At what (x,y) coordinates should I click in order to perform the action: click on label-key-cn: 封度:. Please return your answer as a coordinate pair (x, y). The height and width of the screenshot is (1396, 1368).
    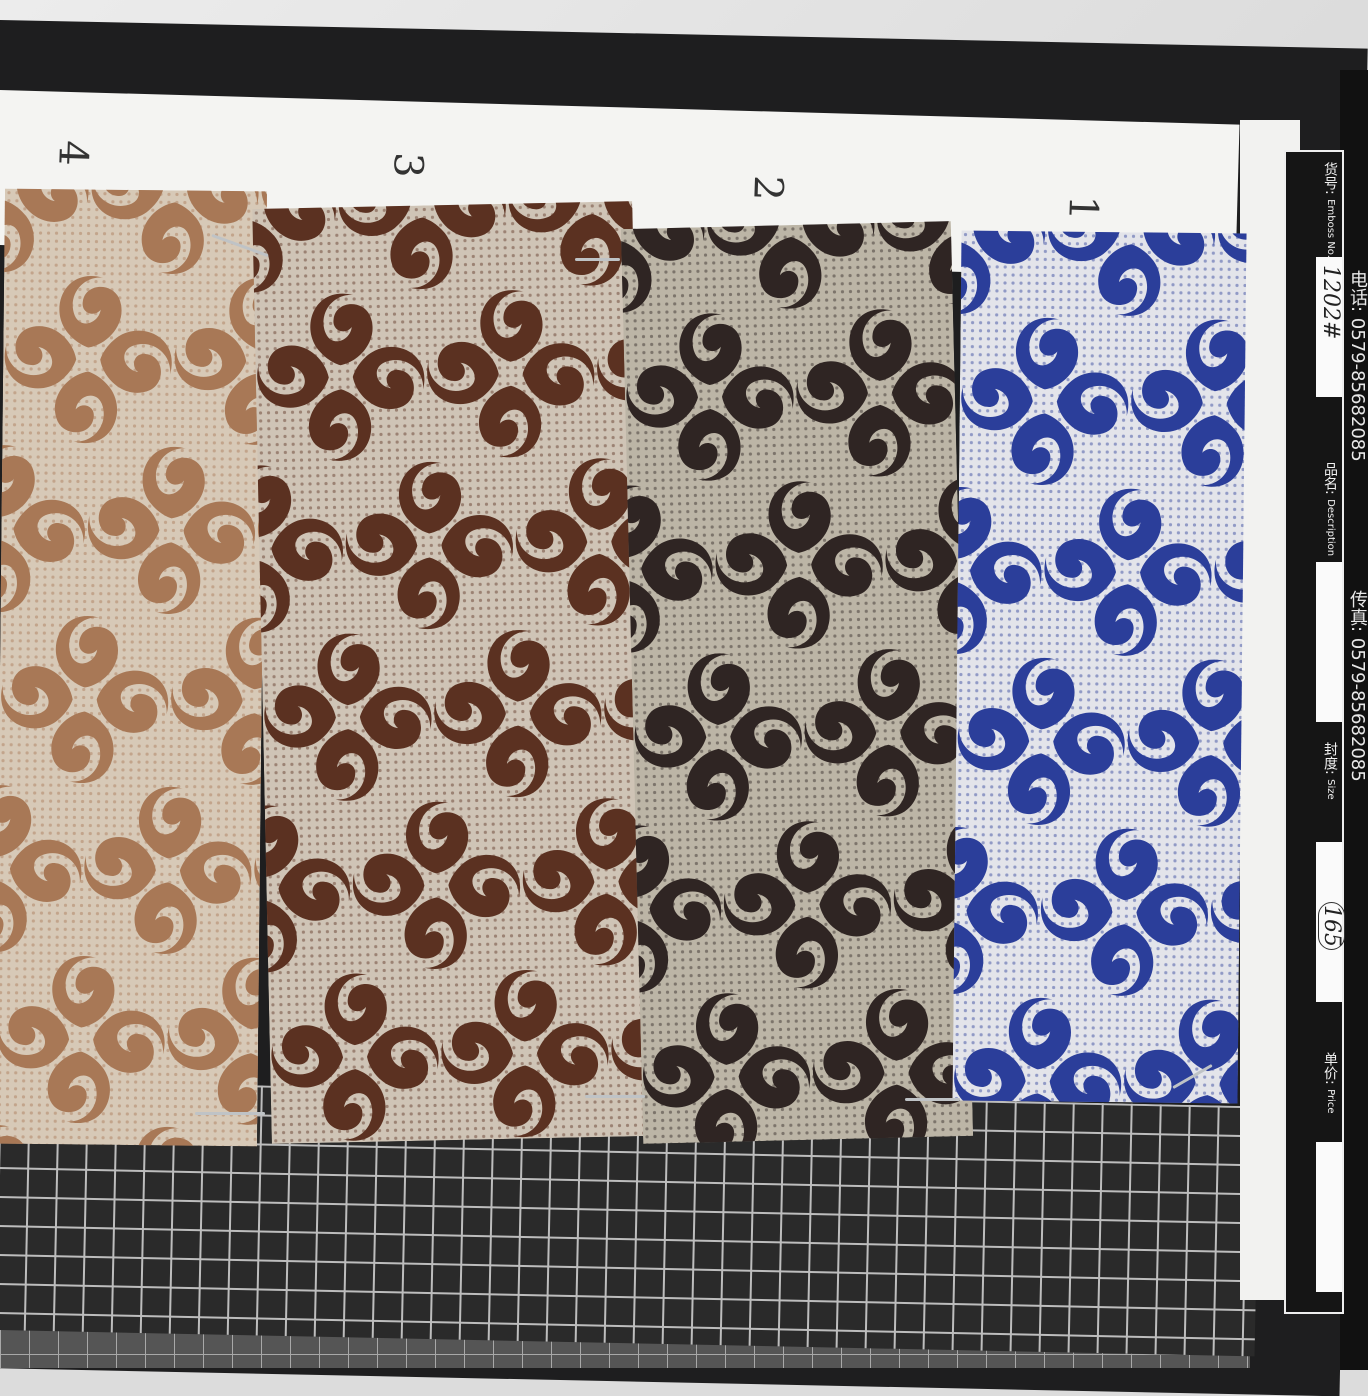
    Looking at the image, I should click on (1330, 758).